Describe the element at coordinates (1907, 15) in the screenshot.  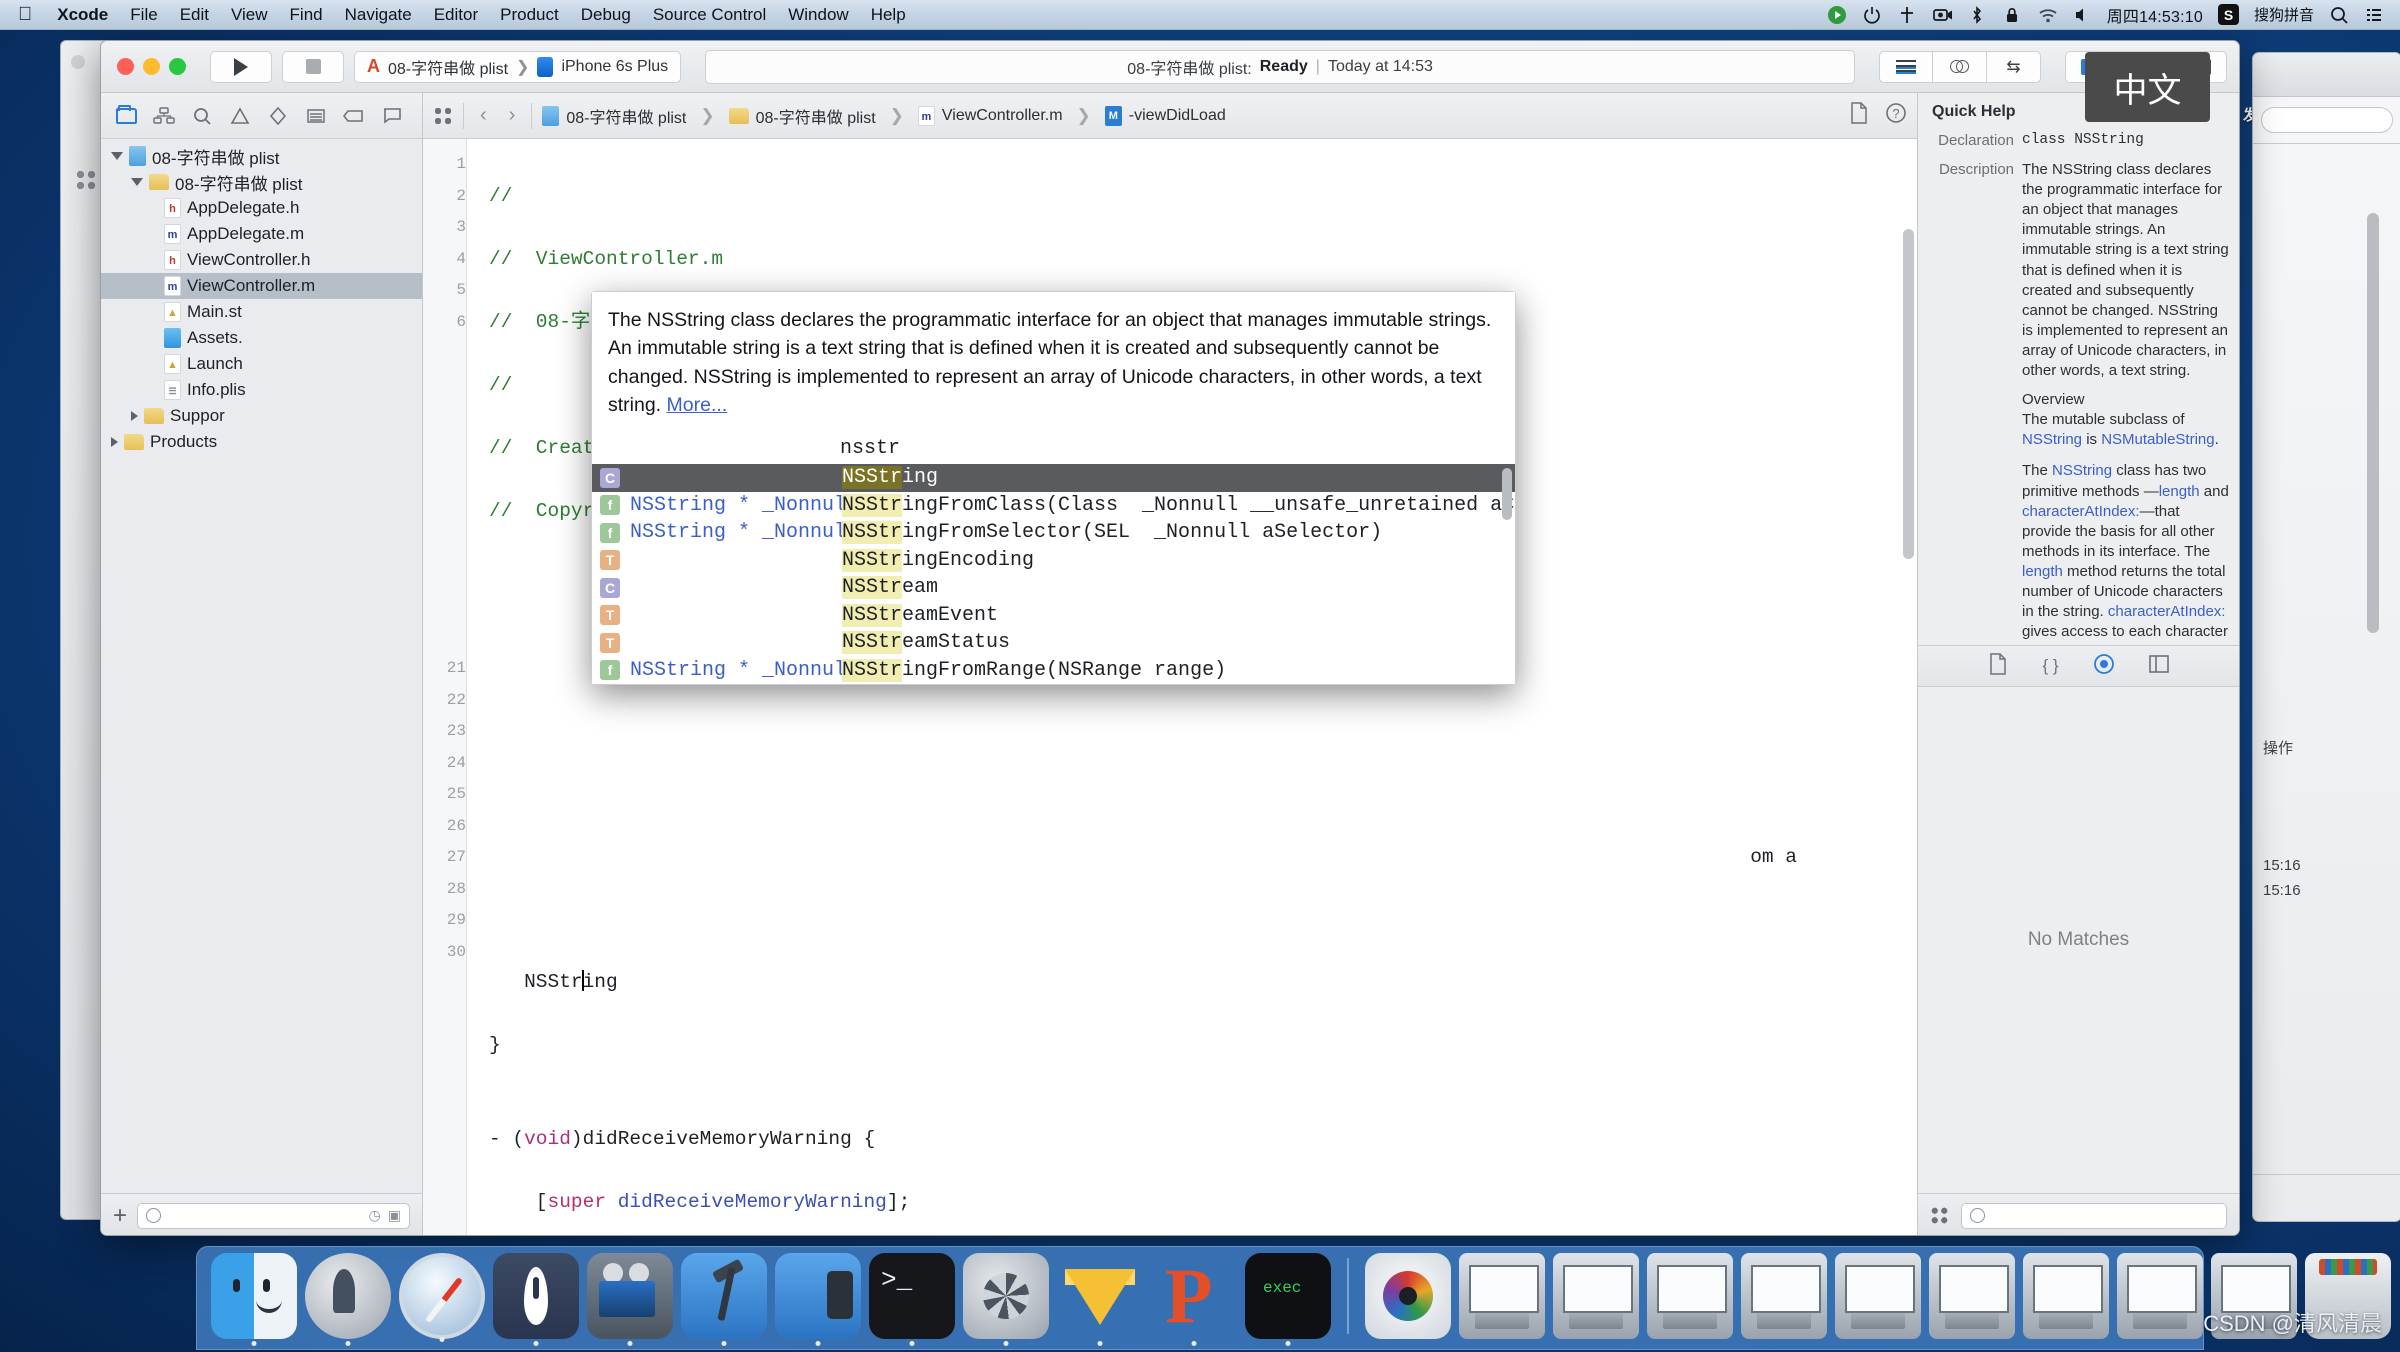
I see `airplay-icon` at that location.